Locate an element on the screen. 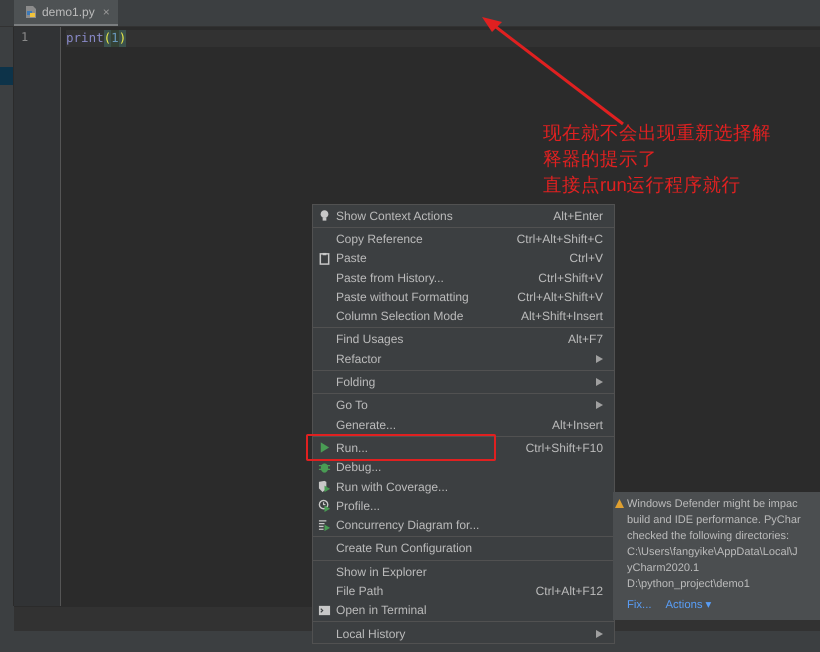  menu-item: Folding is located at coordinates (463, 382).